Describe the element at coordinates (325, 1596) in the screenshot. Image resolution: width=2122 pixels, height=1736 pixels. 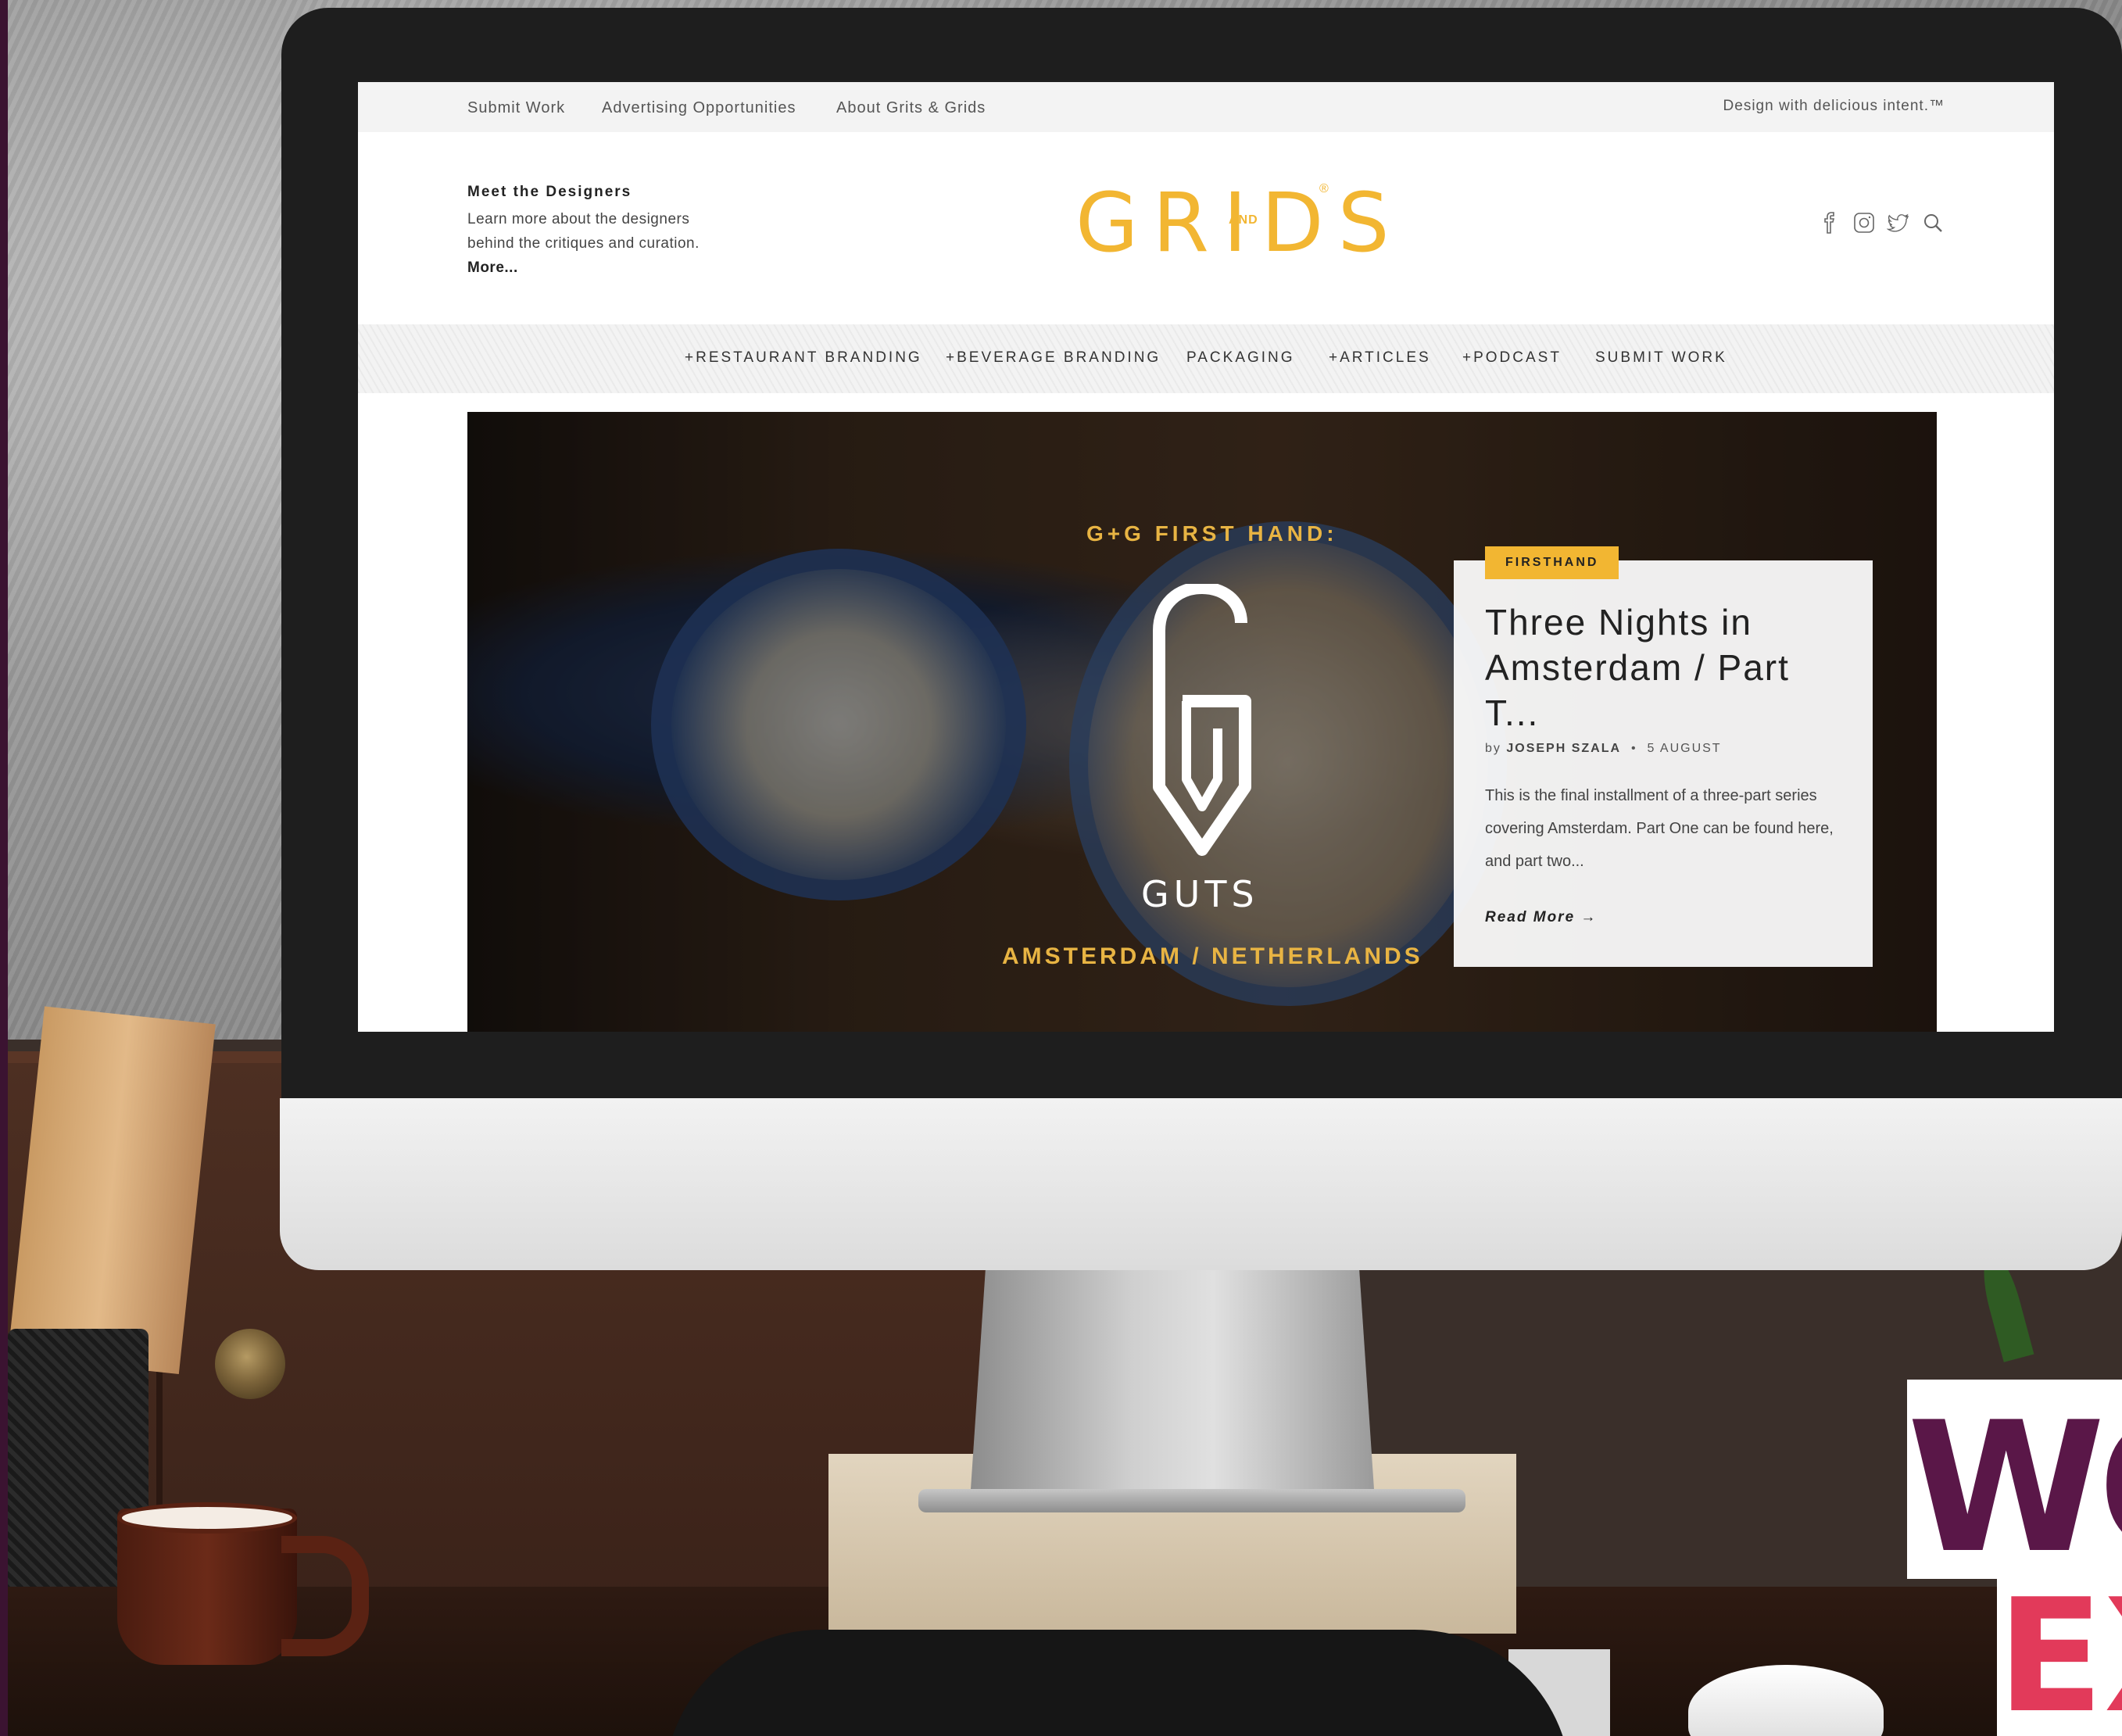
I see `coffee-cup-handle` at that location.